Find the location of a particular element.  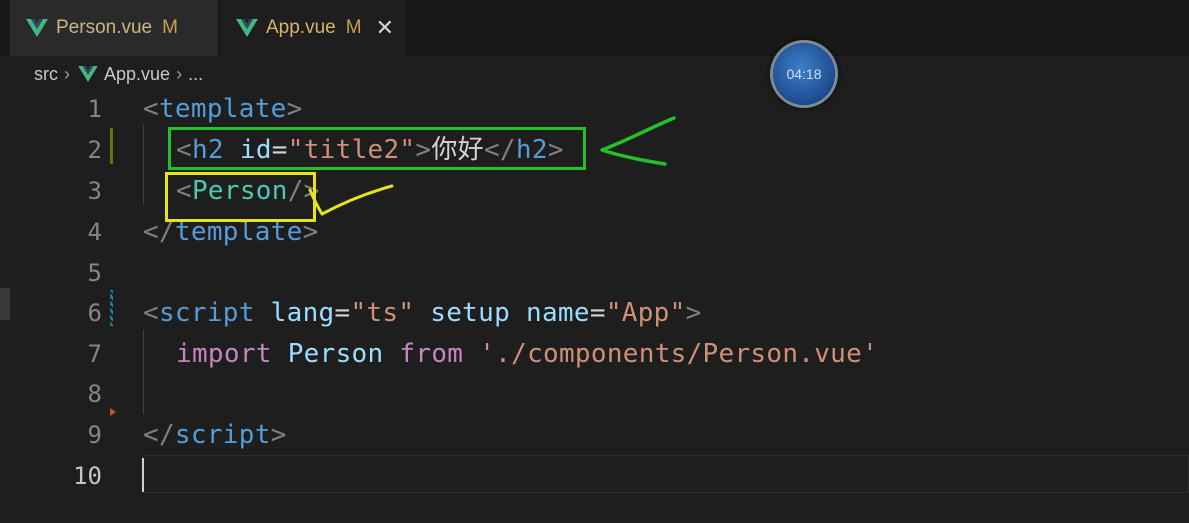

tab-label: Person.vue is located at coordinates (104, 27).